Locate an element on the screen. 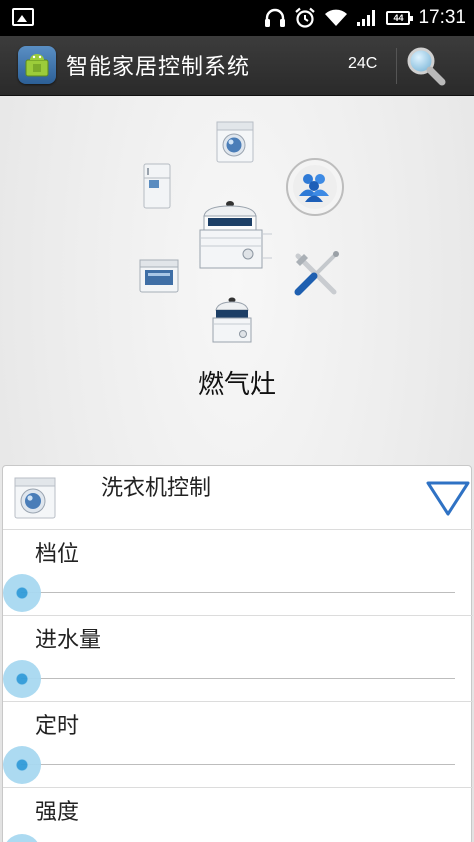 Image resolution: width=474 pixels, height=842 pixels. search-icon is located at coordinates (426, 66).